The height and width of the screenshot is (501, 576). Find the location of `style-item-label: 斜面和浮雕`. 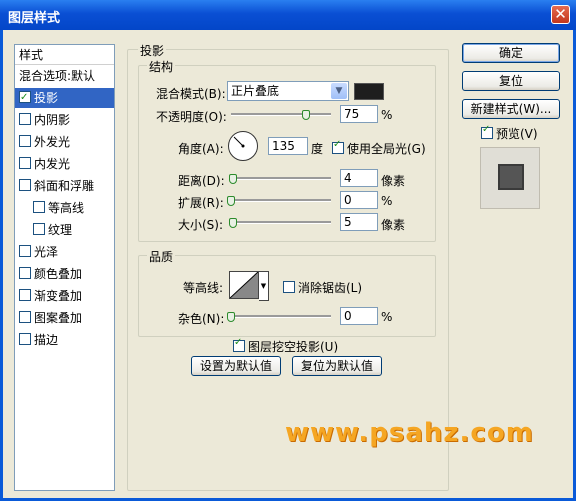

style-item-label: 斜面和浮雕 is located at coordinates (64, 186).